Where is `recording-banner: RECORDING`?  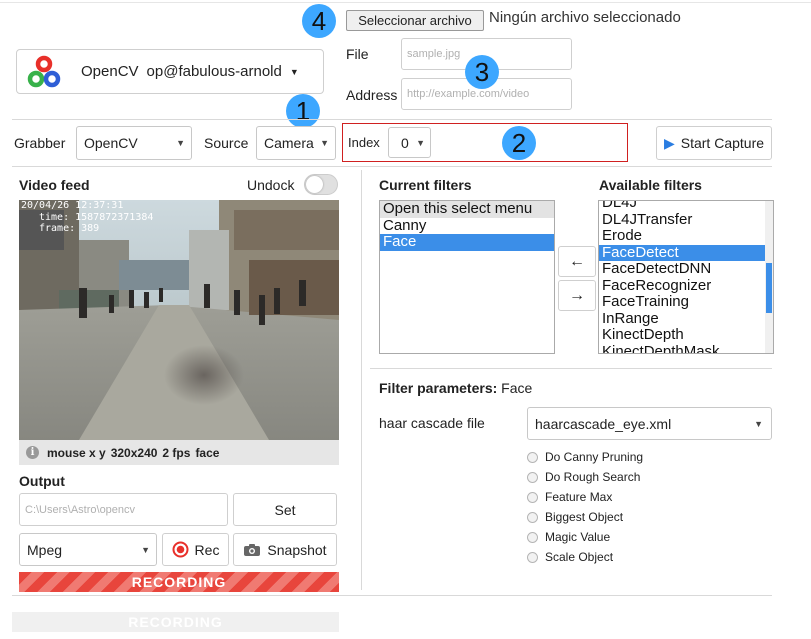 recording-banner: RECORDING is located at coordinates (179, 582).